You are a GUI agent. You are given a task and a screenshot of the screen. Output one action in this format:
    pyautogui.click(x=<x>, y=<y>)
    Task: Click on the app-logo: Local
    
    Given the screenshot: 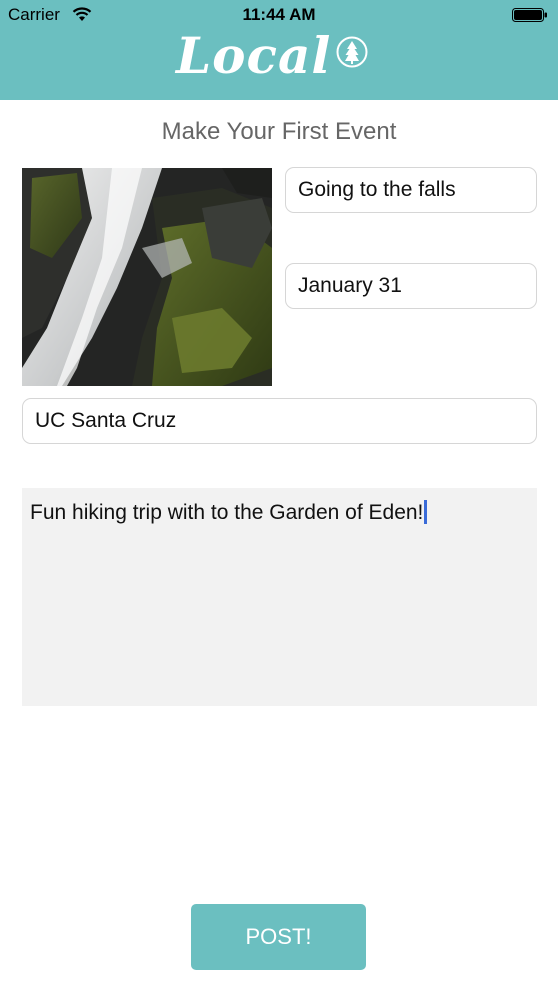 What is the action you would take?
    pyautogui.click(x=254, y=55)
    